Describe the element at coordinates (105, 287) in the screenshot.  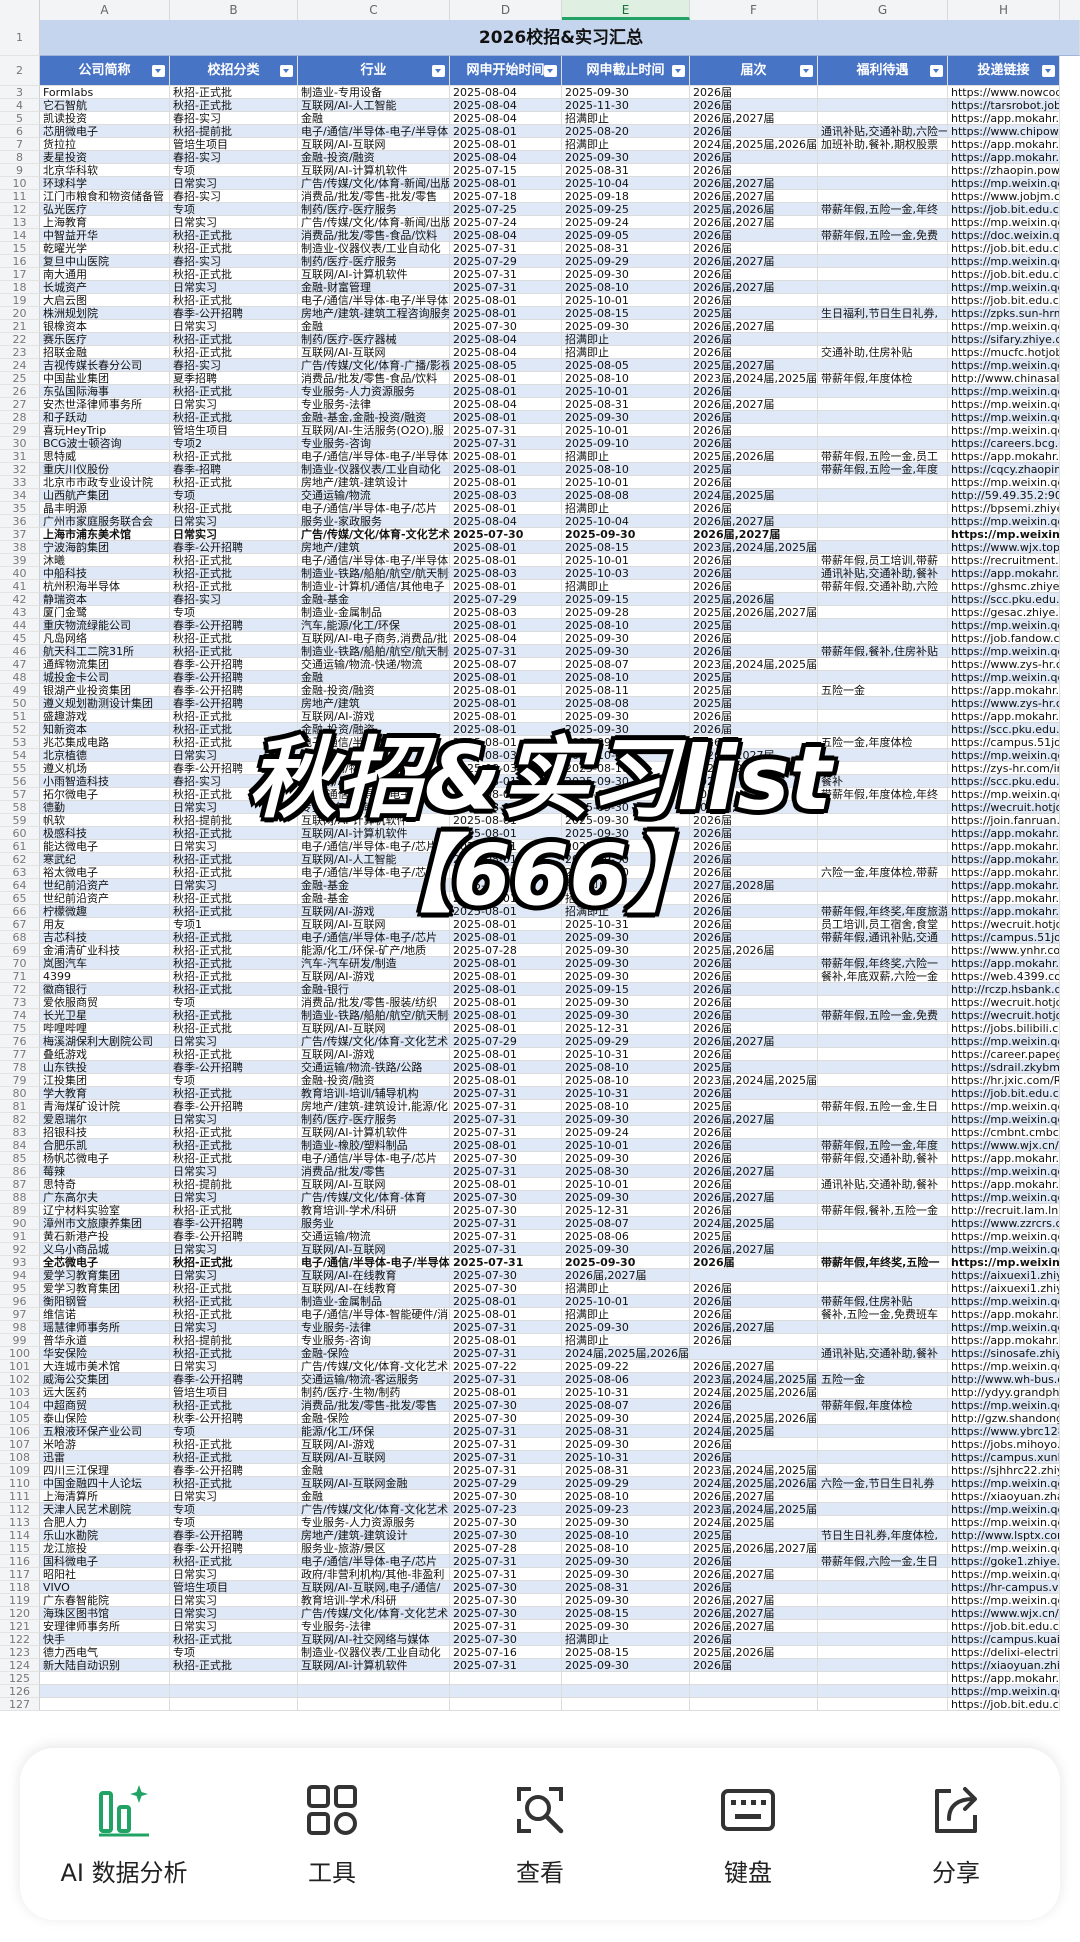
I see `table-cell: 长城资产` at that location.